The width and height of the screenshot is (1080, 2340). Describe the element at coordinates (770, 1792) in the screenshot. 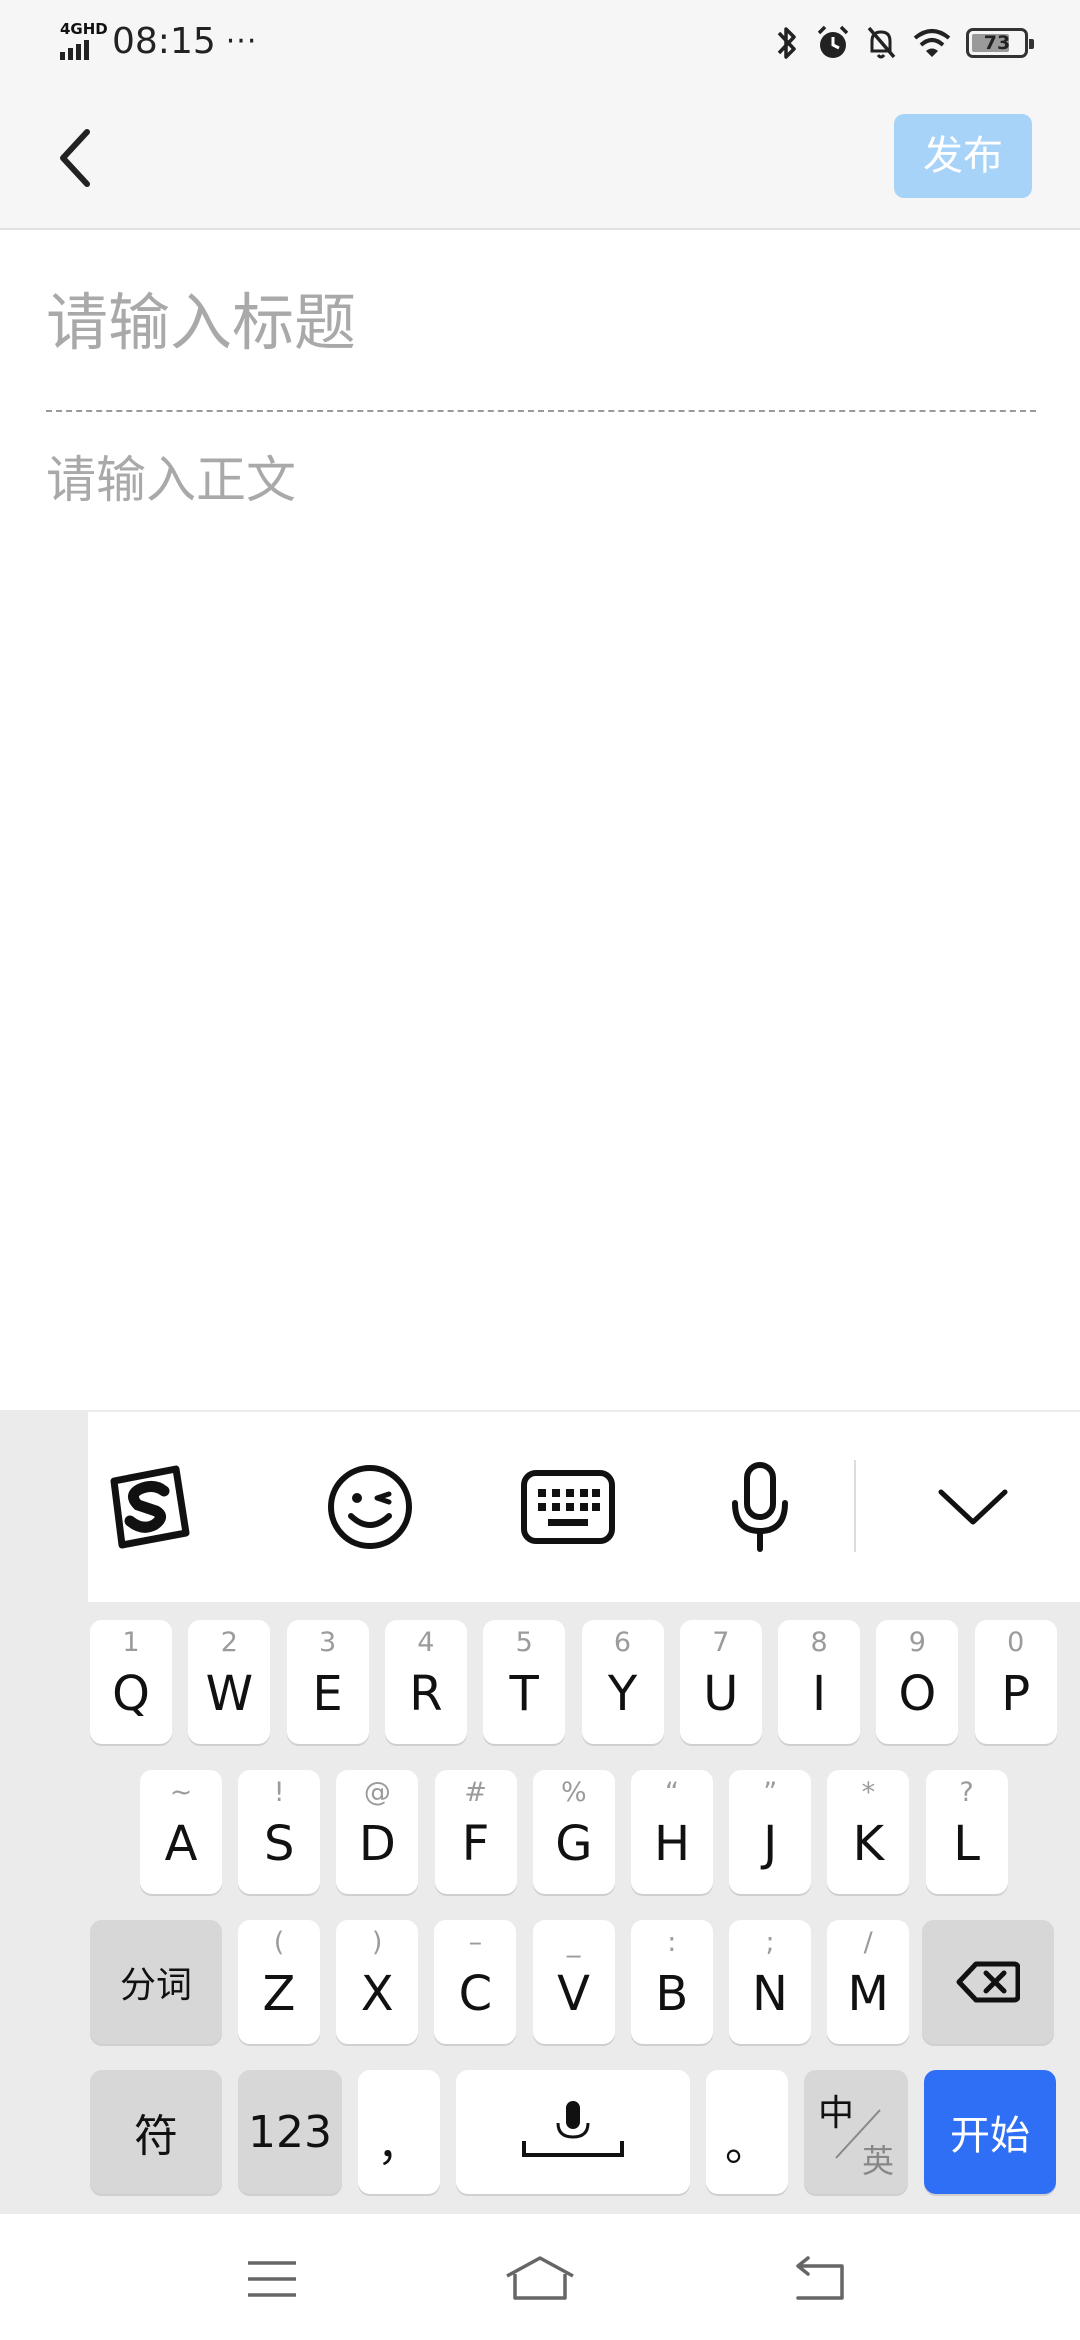

I see `key-hint: ”` at that location.